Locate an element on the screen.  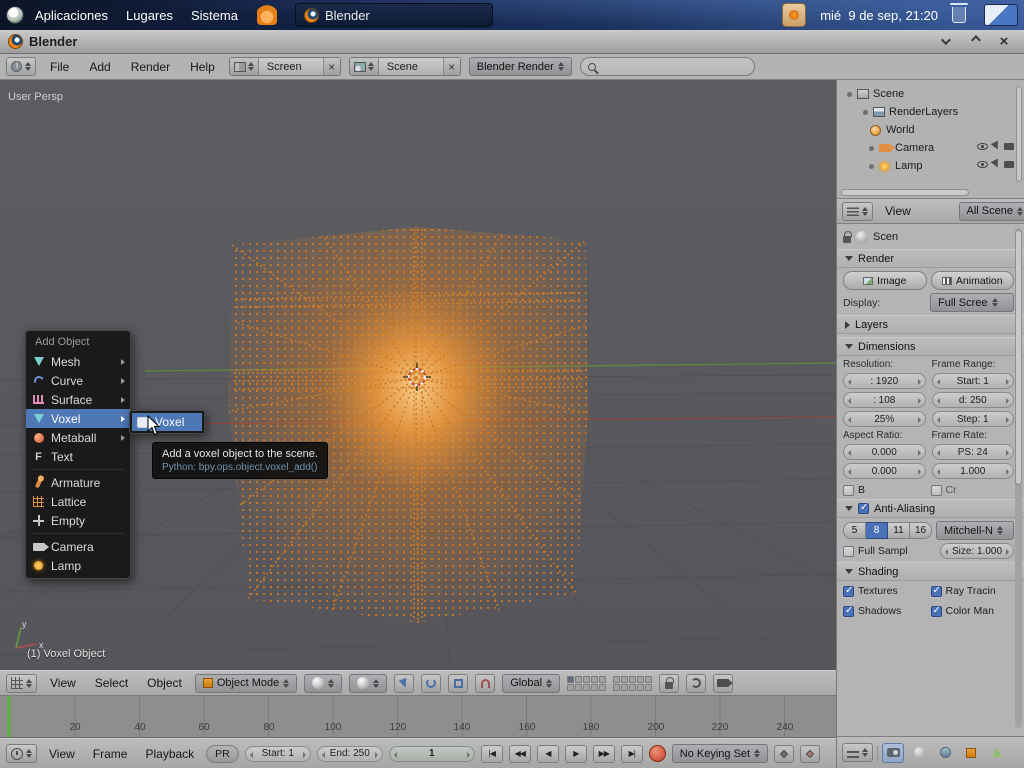
display-mode-dropdown: Full Scree is located at coordinates (972, 302).